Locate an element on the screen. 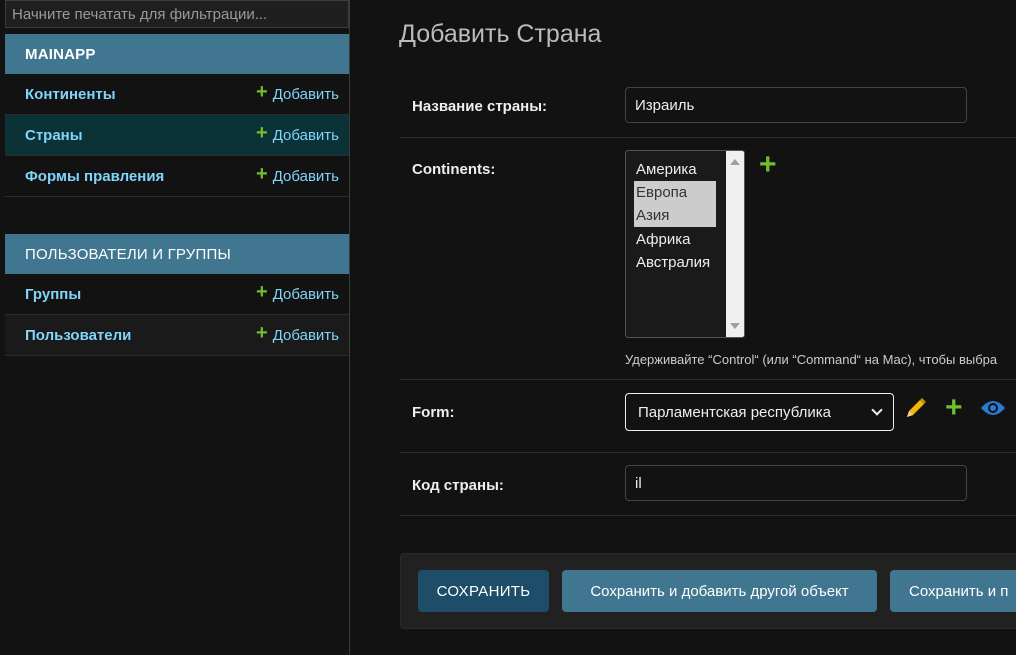  form-row-form: Form: Парламентская республика + is located at coordinates (708, 416).